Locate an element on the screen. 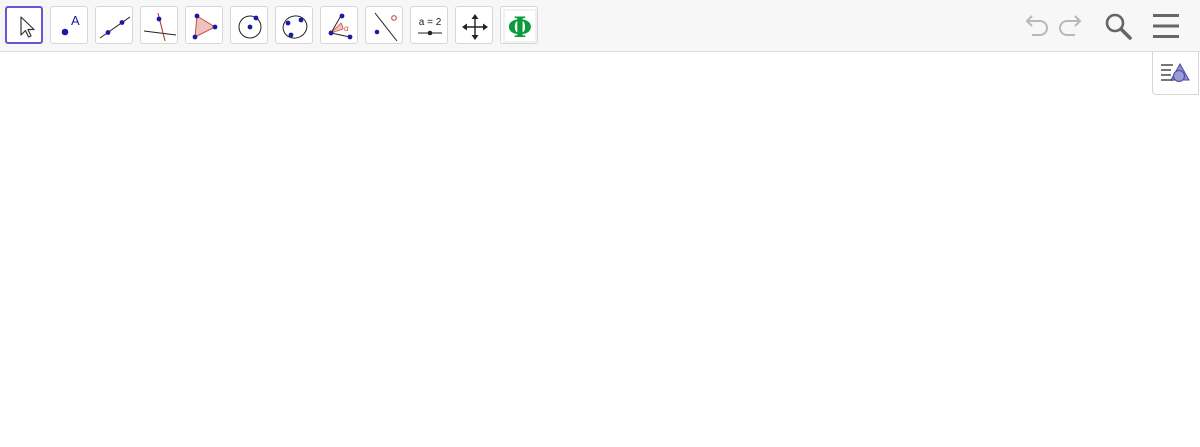 The height and width of the screenshot is (447, 1200). point-label: A is located at coordinates (75, 20).